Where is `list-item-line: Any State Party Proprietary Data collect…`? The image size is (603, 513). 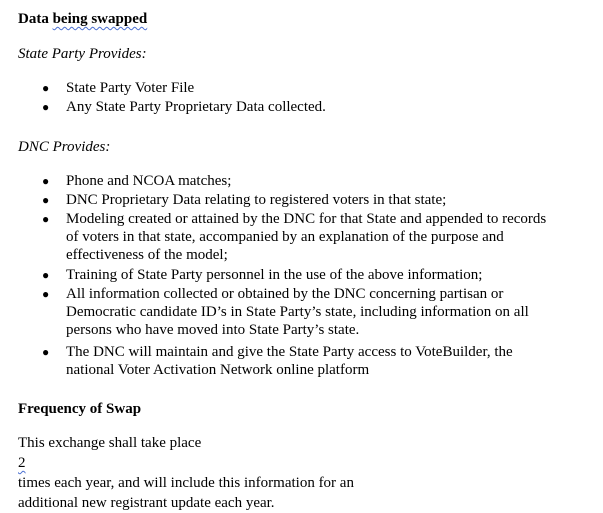 list-item-line: Any State Party Proprietary Data collect… is located at coordinates (196, 107).